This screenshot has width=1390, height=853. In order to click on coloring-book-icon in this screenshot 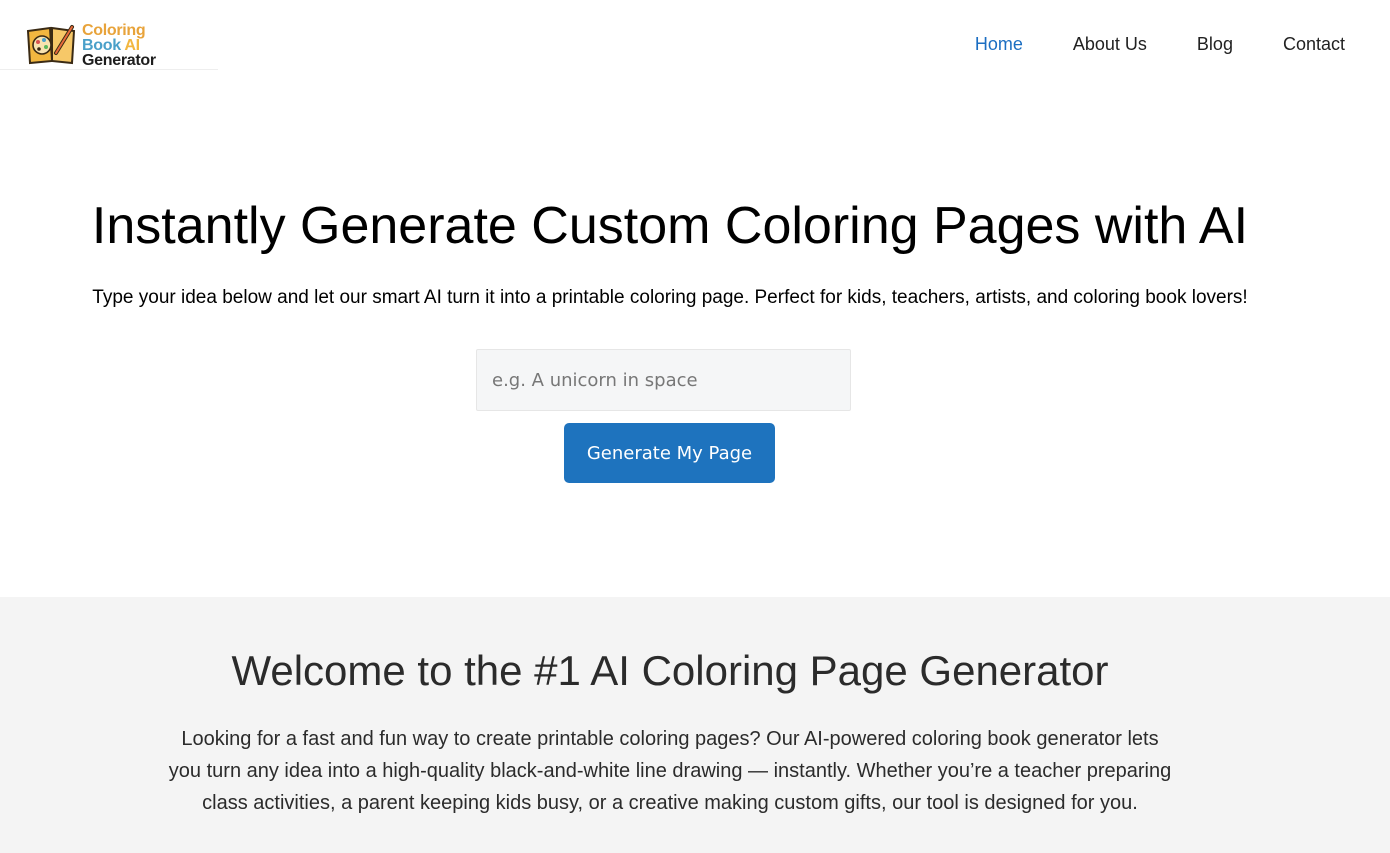, I will do `click(51, 45)`.